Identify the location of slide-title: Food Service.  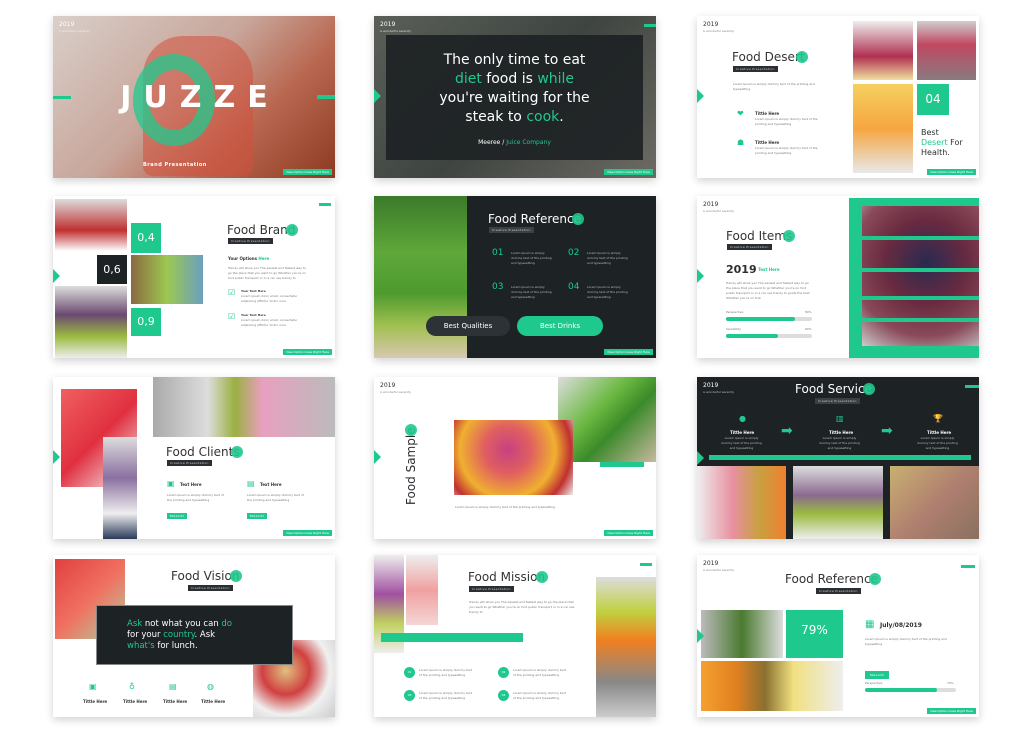
(835, 389).